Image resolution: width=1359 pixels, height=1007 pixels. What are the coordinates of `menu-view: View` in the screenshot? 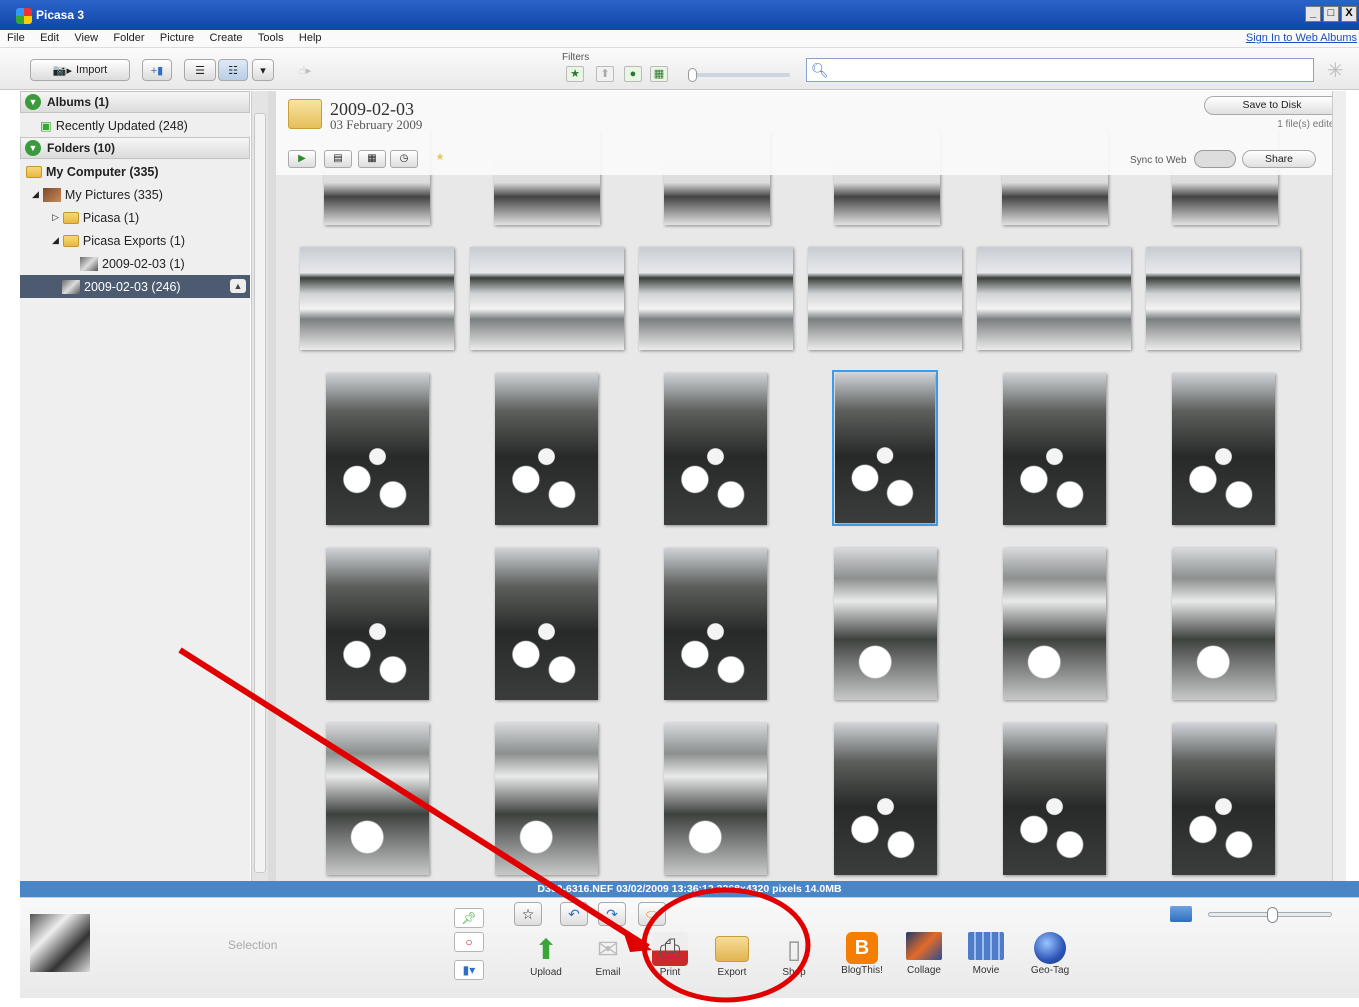 It's located at (85, 37).